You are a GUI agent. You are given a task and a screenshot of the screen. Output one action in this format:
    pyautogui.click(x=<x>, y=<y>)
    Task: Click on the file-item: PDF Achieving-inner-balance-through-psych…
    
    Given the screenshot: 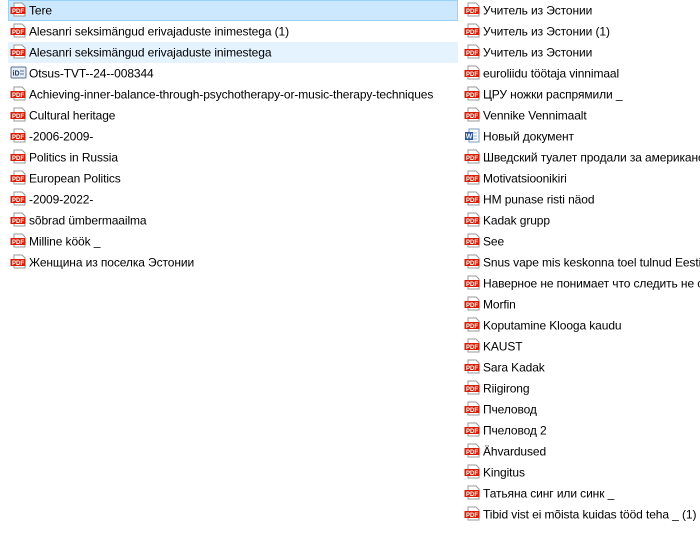 What is the action you would take?
    pyautogui.click(x=233, y=94)
    